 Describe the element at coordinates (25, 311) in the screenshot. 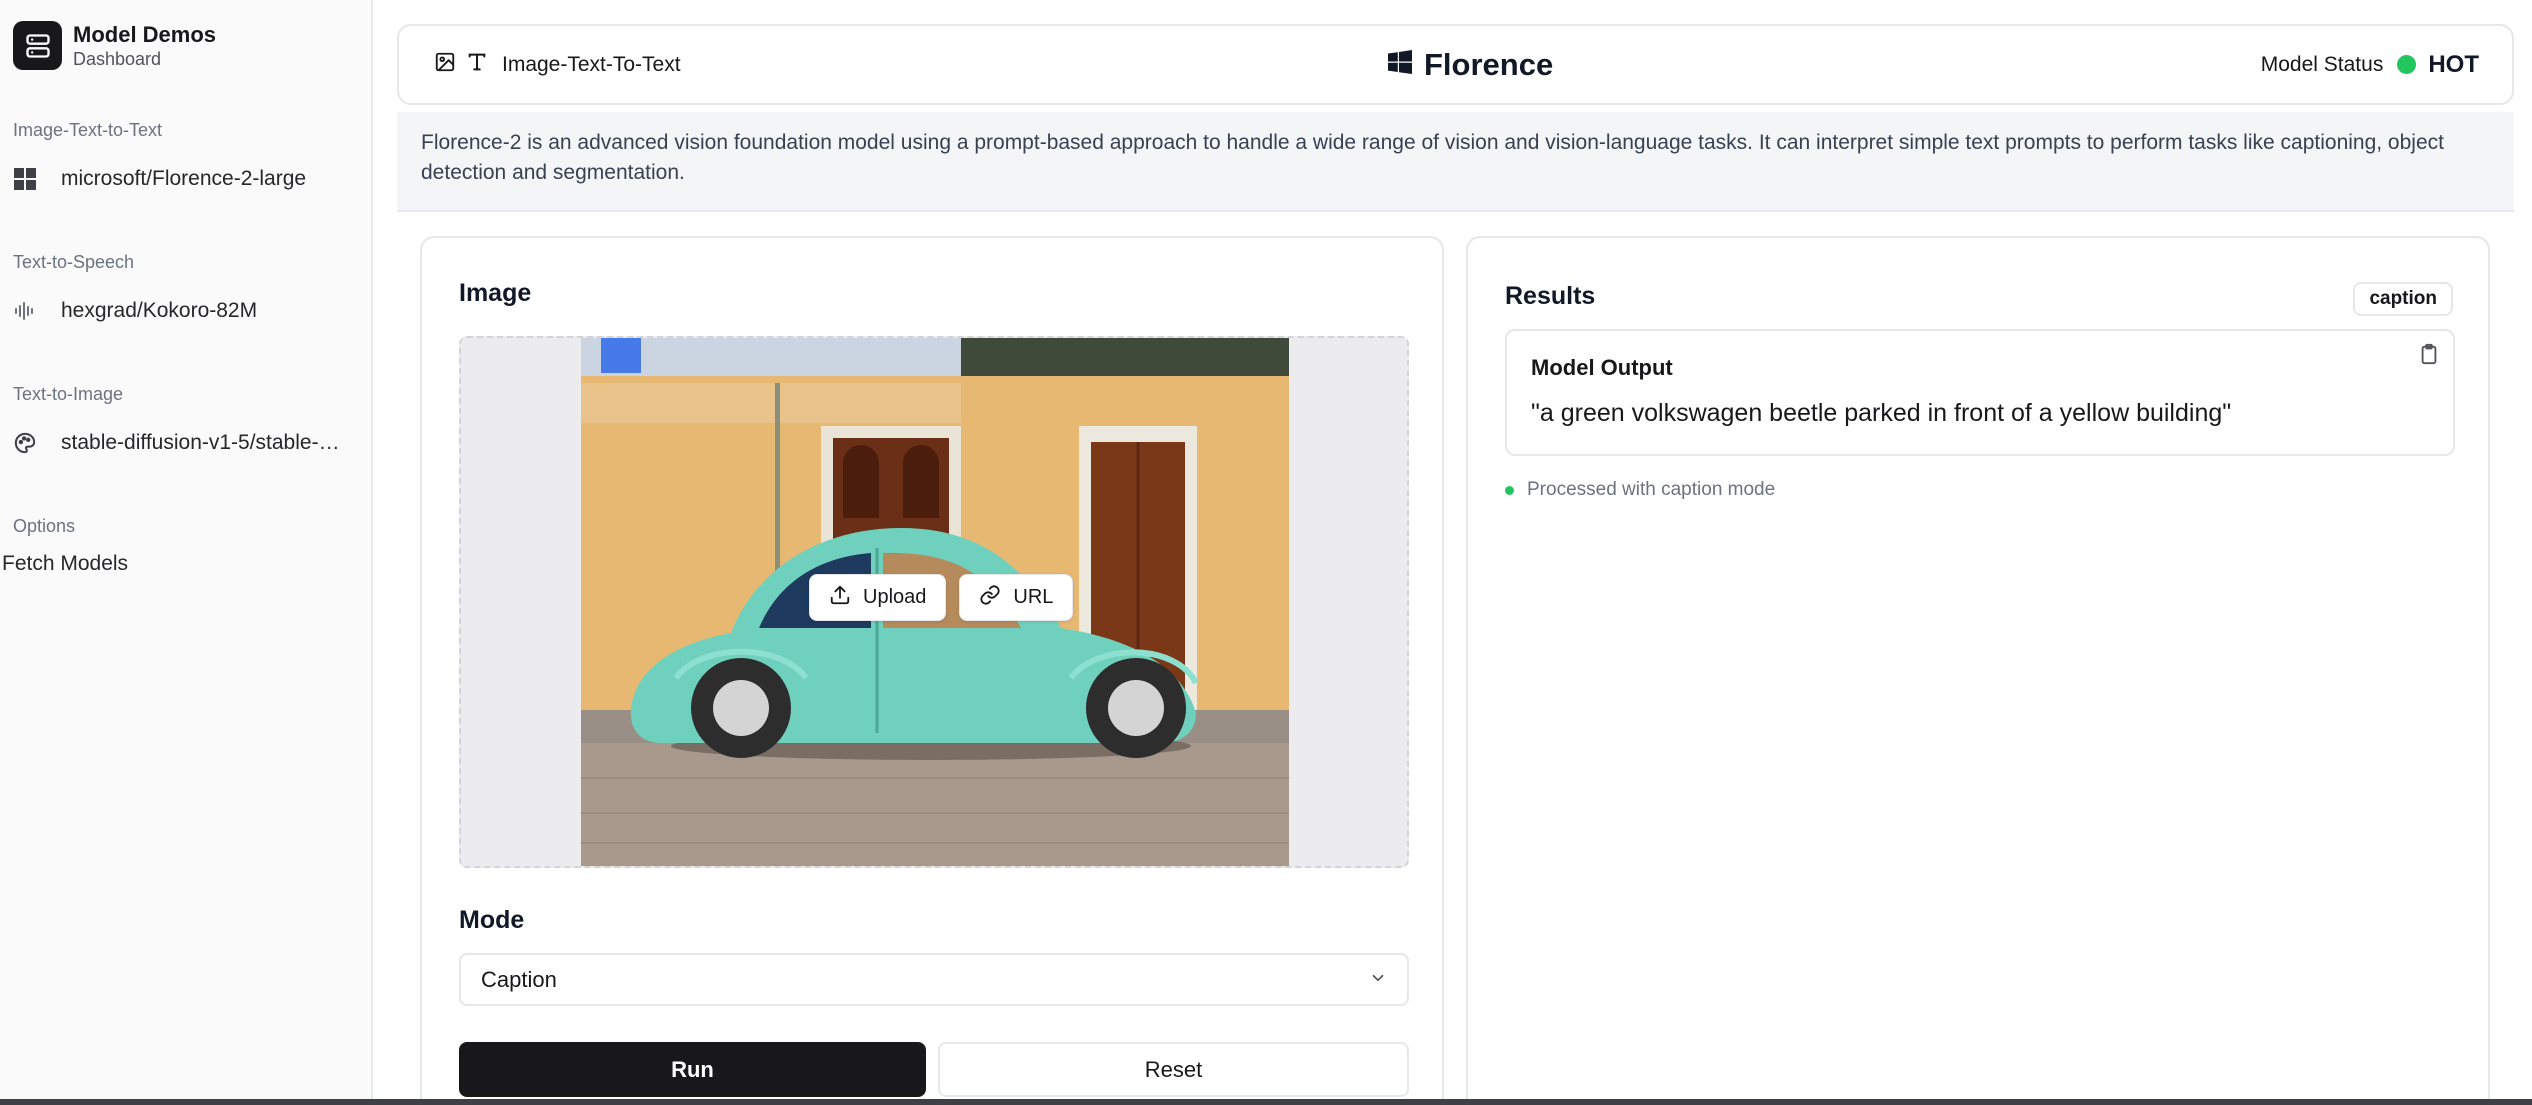

I see `audio-waveform-icon` at that location.